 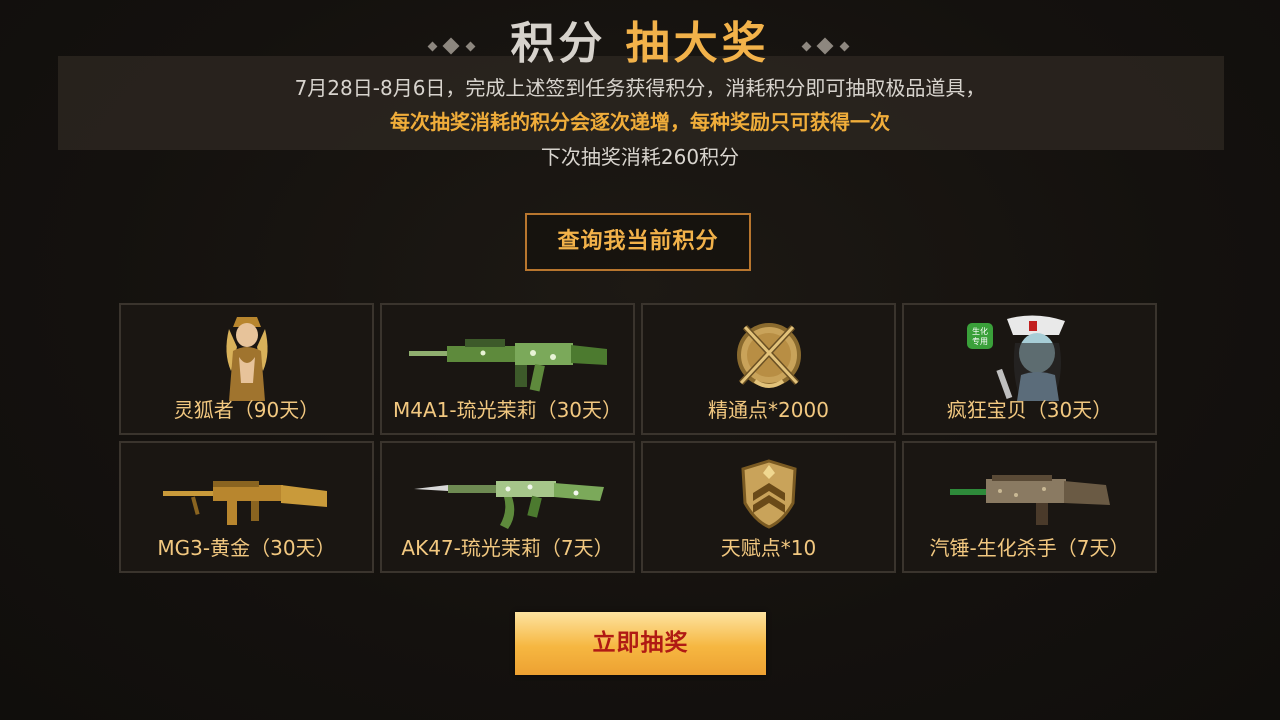 I want to click on prize-label: 天赋点*10, so click(x=768, y=548).